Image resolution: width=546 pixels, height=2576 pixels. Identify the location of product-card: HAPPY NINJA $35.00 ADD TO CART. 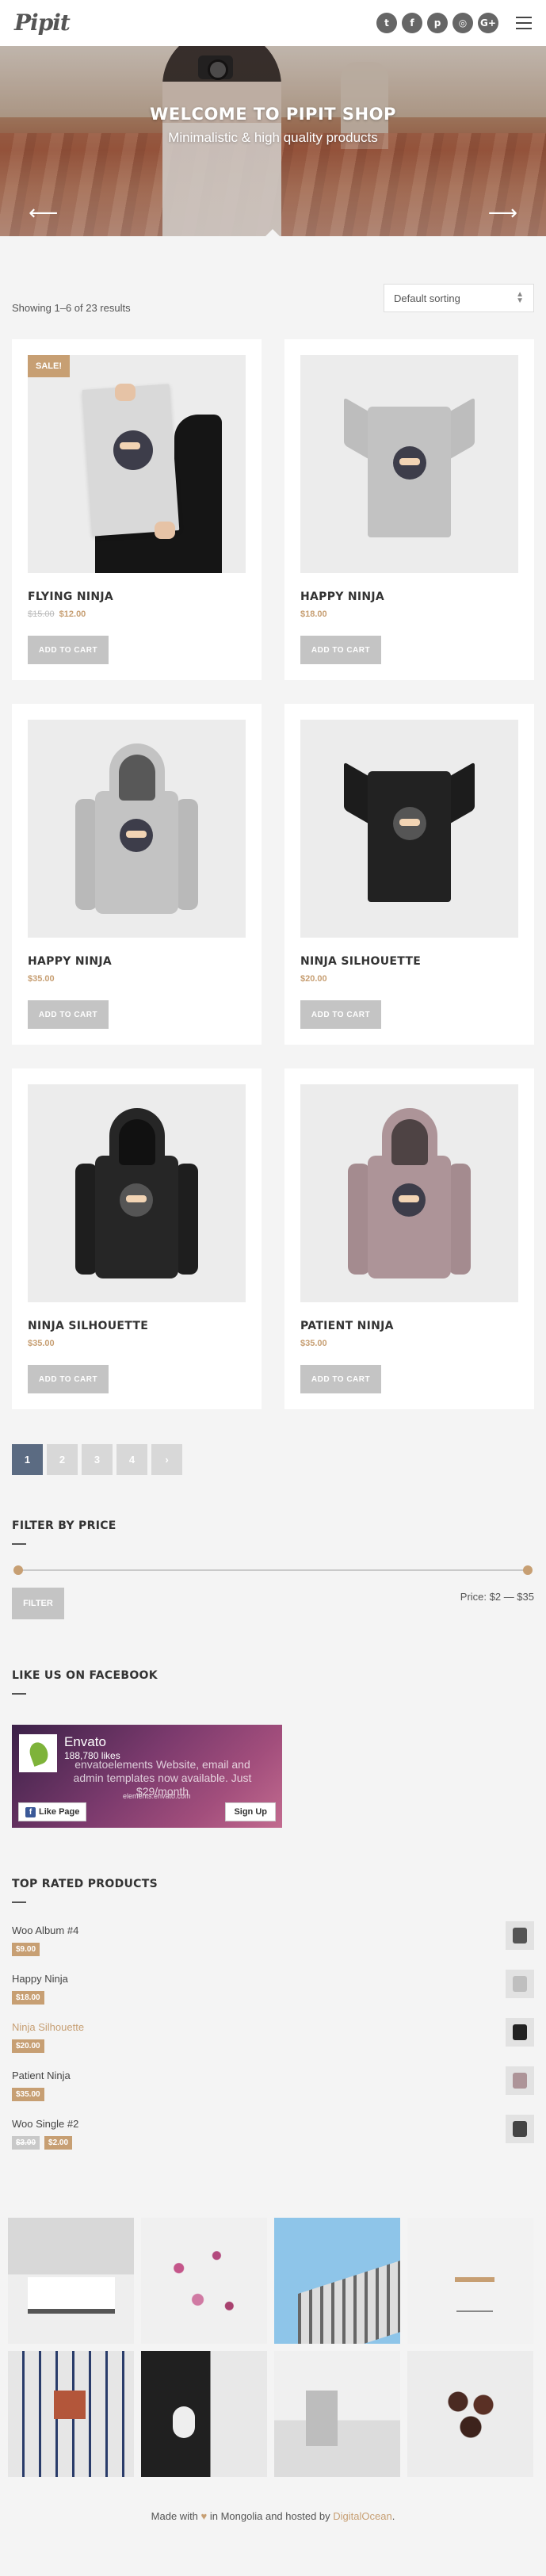
(137, 875).